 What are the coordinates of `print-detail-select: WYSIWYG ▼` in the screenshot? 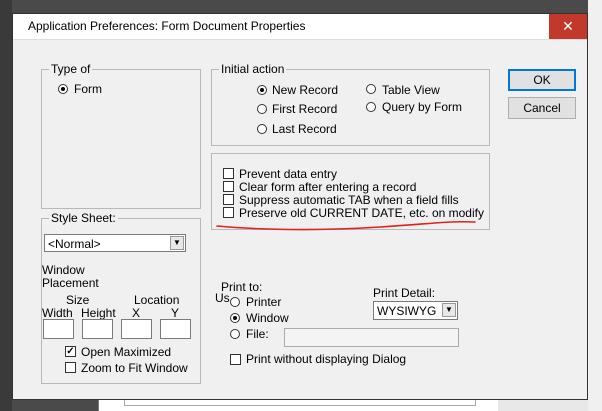 It's located at (415, 310).